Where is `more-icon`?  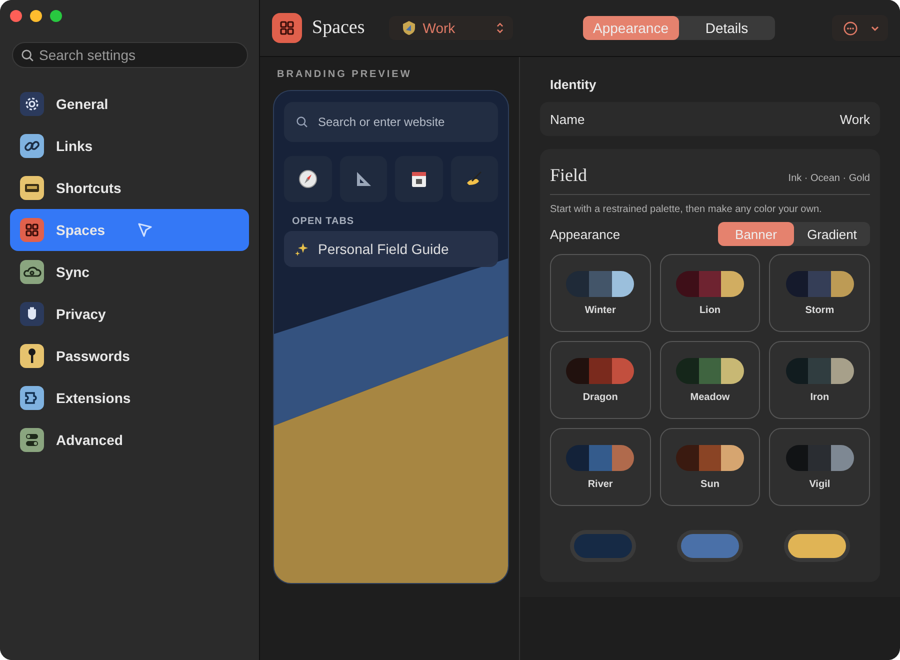
more-icon is located at coordinates (850, 28).